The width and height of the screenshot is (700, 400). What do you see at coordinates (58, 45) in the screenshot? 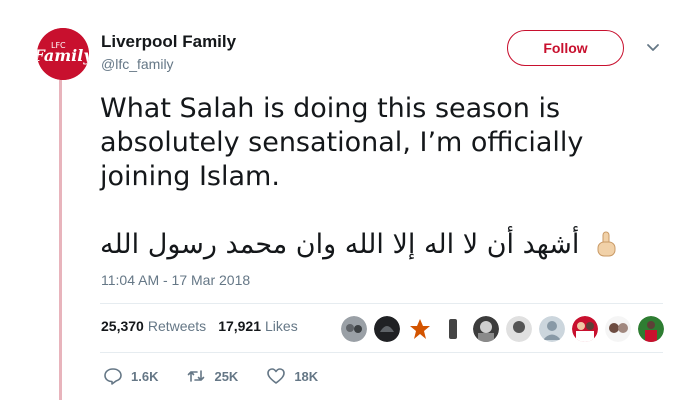
I see `svg-text: LFC` at bounding box center [58, 45].